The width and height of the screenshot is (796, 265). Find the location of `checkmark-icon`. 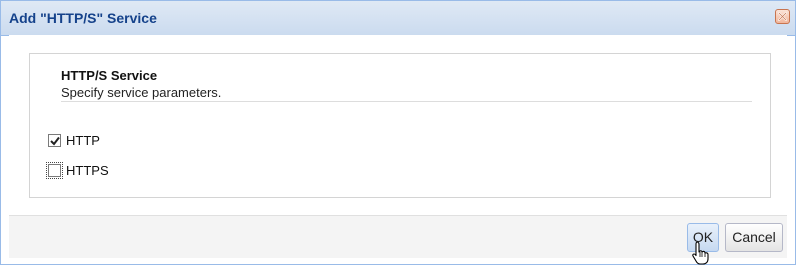

checkmark-icon is located at coordinates (55, 141).